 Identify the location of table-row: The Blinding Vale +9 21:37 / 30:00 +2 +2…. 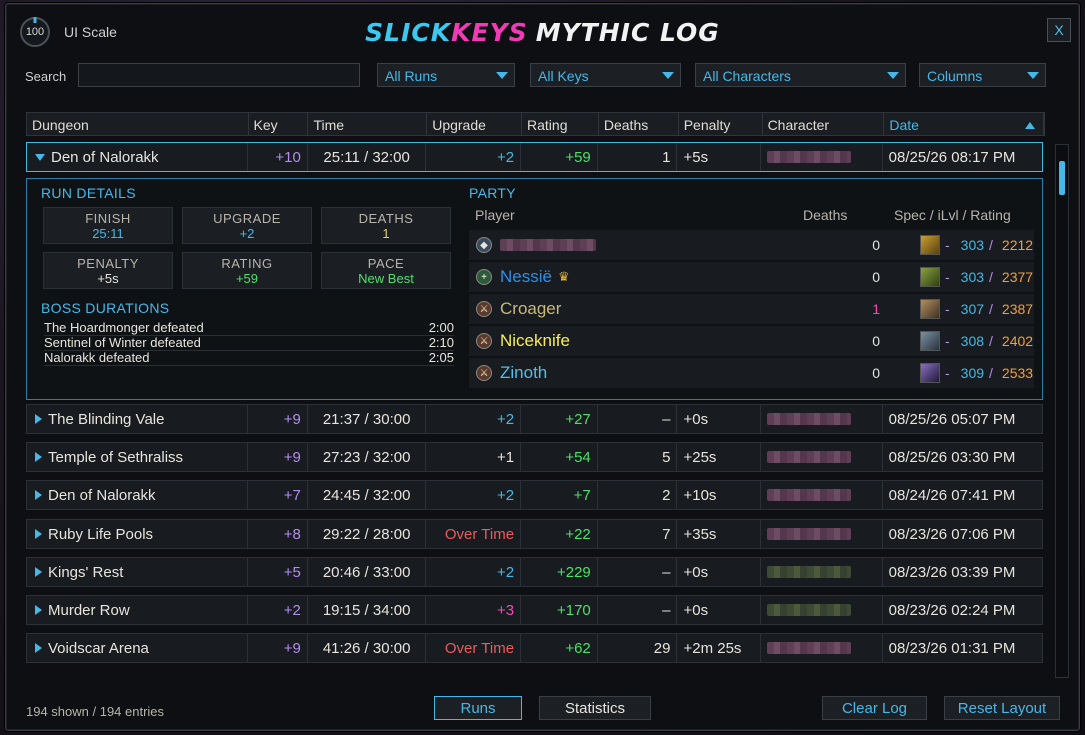
(534, 419).